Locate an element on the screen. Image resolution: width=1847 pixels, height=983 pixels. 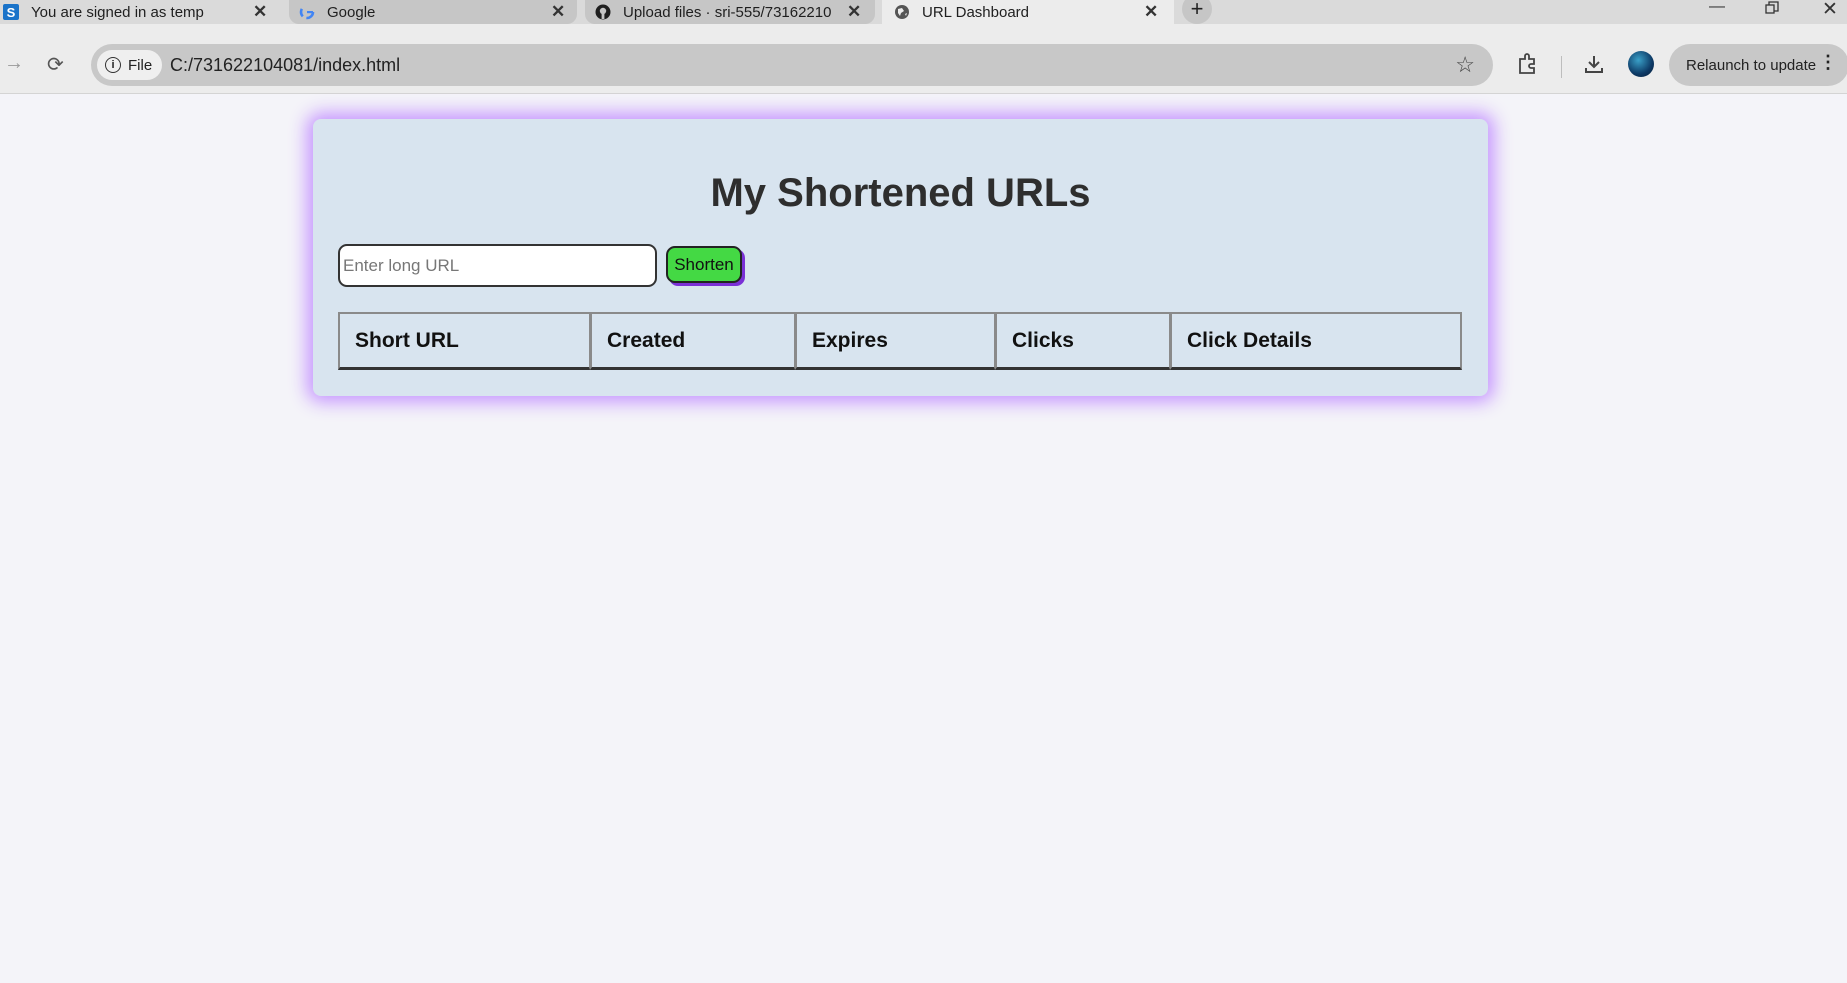
download-icon is located at coordinates (1594, 67).